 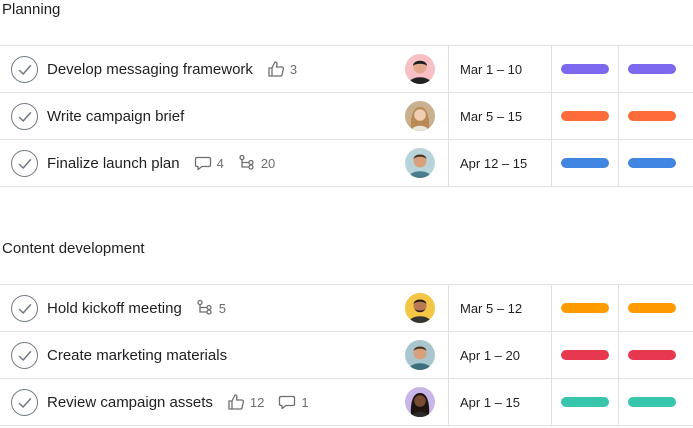 I want to click on comments-count: 1, so click(x=305, y=402).